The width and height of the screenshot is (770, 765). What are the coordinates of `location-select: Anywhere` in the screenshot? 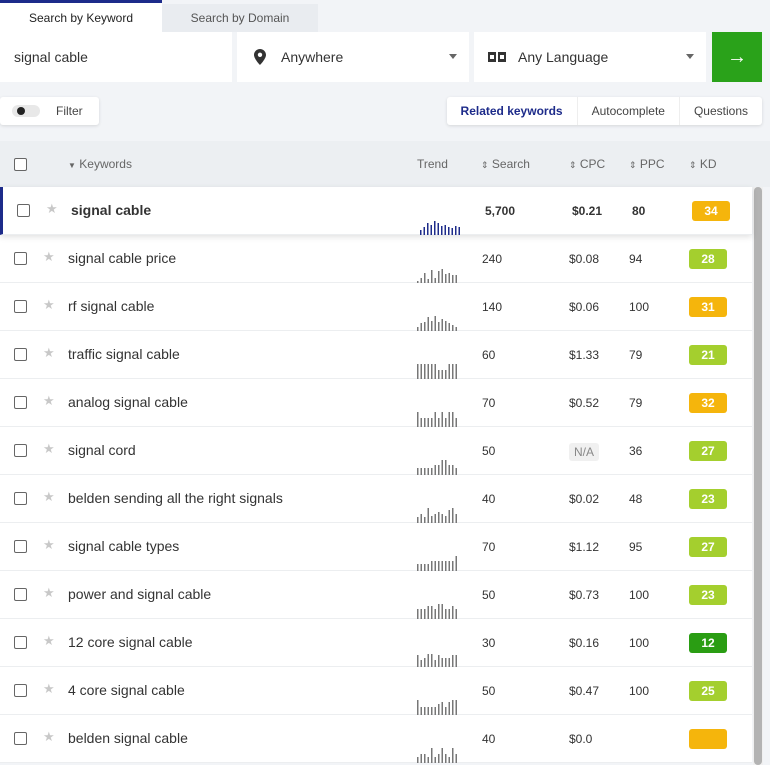 It's located at (353, 57).